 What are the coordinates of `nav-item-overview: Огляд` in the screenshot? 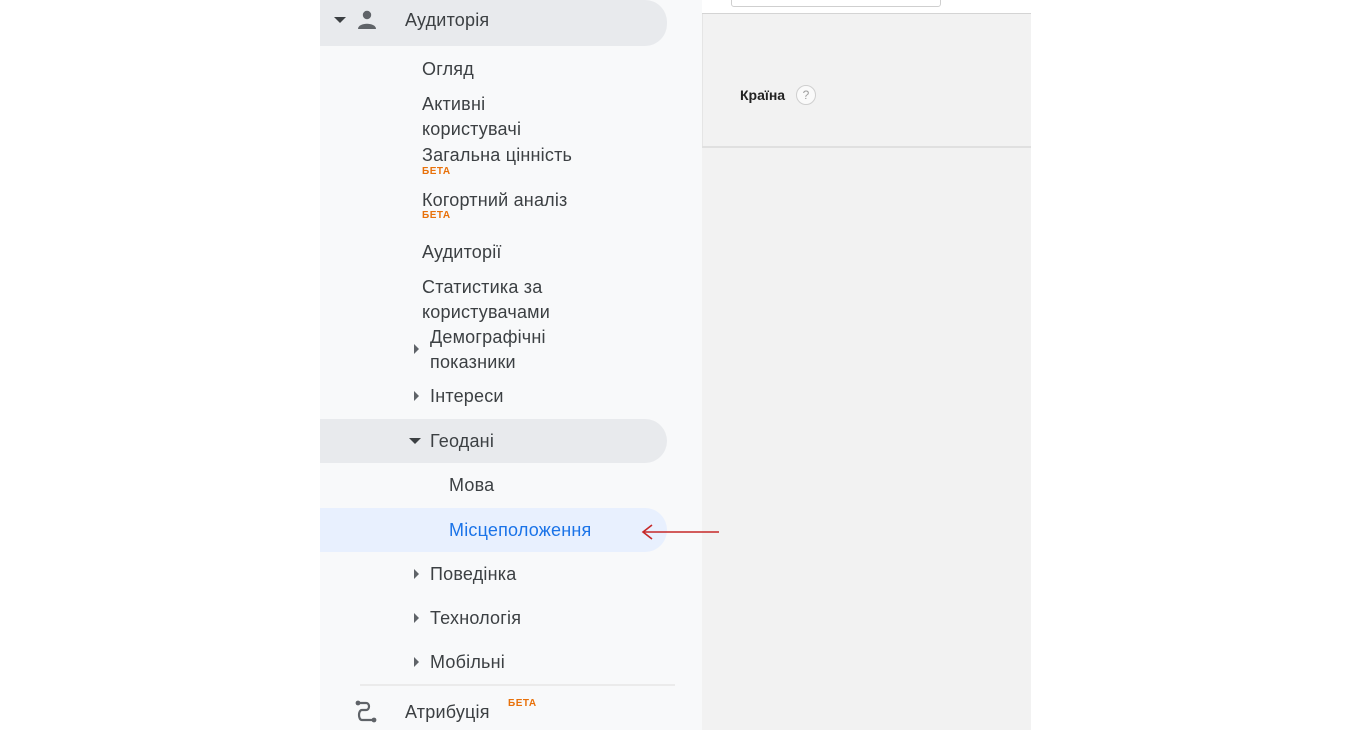 It's located at (511, 71).